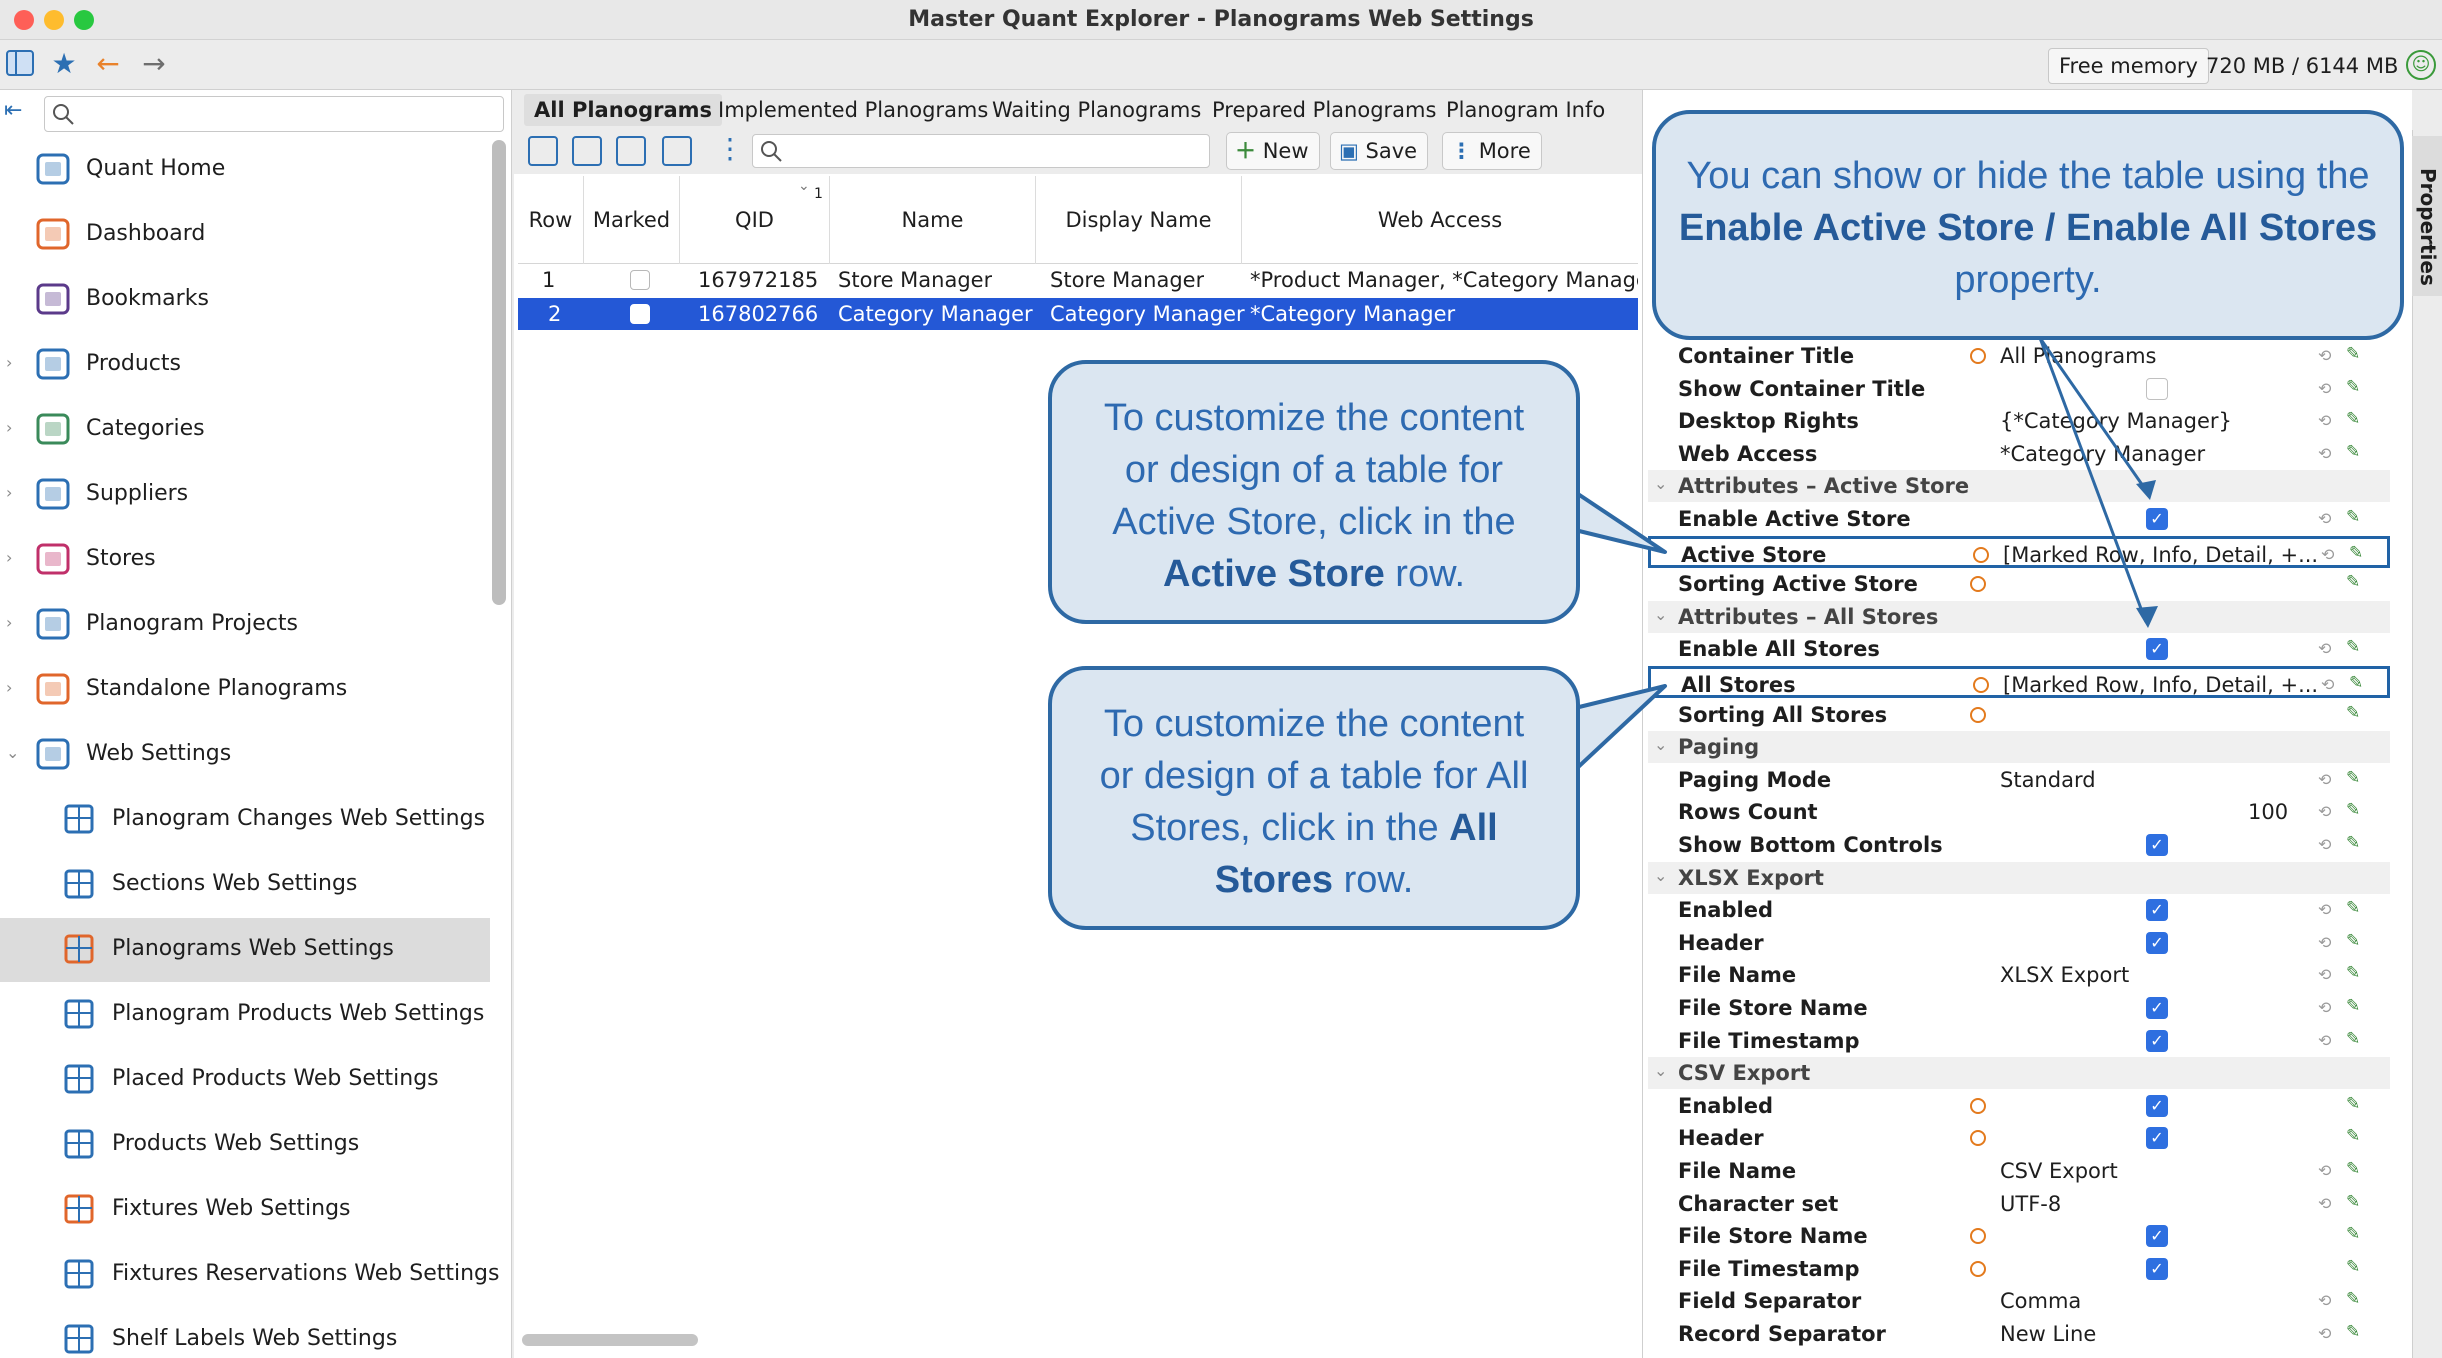 The width and height of the screenshot is (2442, 1358). What do you see at coordinates (1373, 880) in the screenshot?
I see `callout-all-post: row.` at bounding box center [1373, 880].